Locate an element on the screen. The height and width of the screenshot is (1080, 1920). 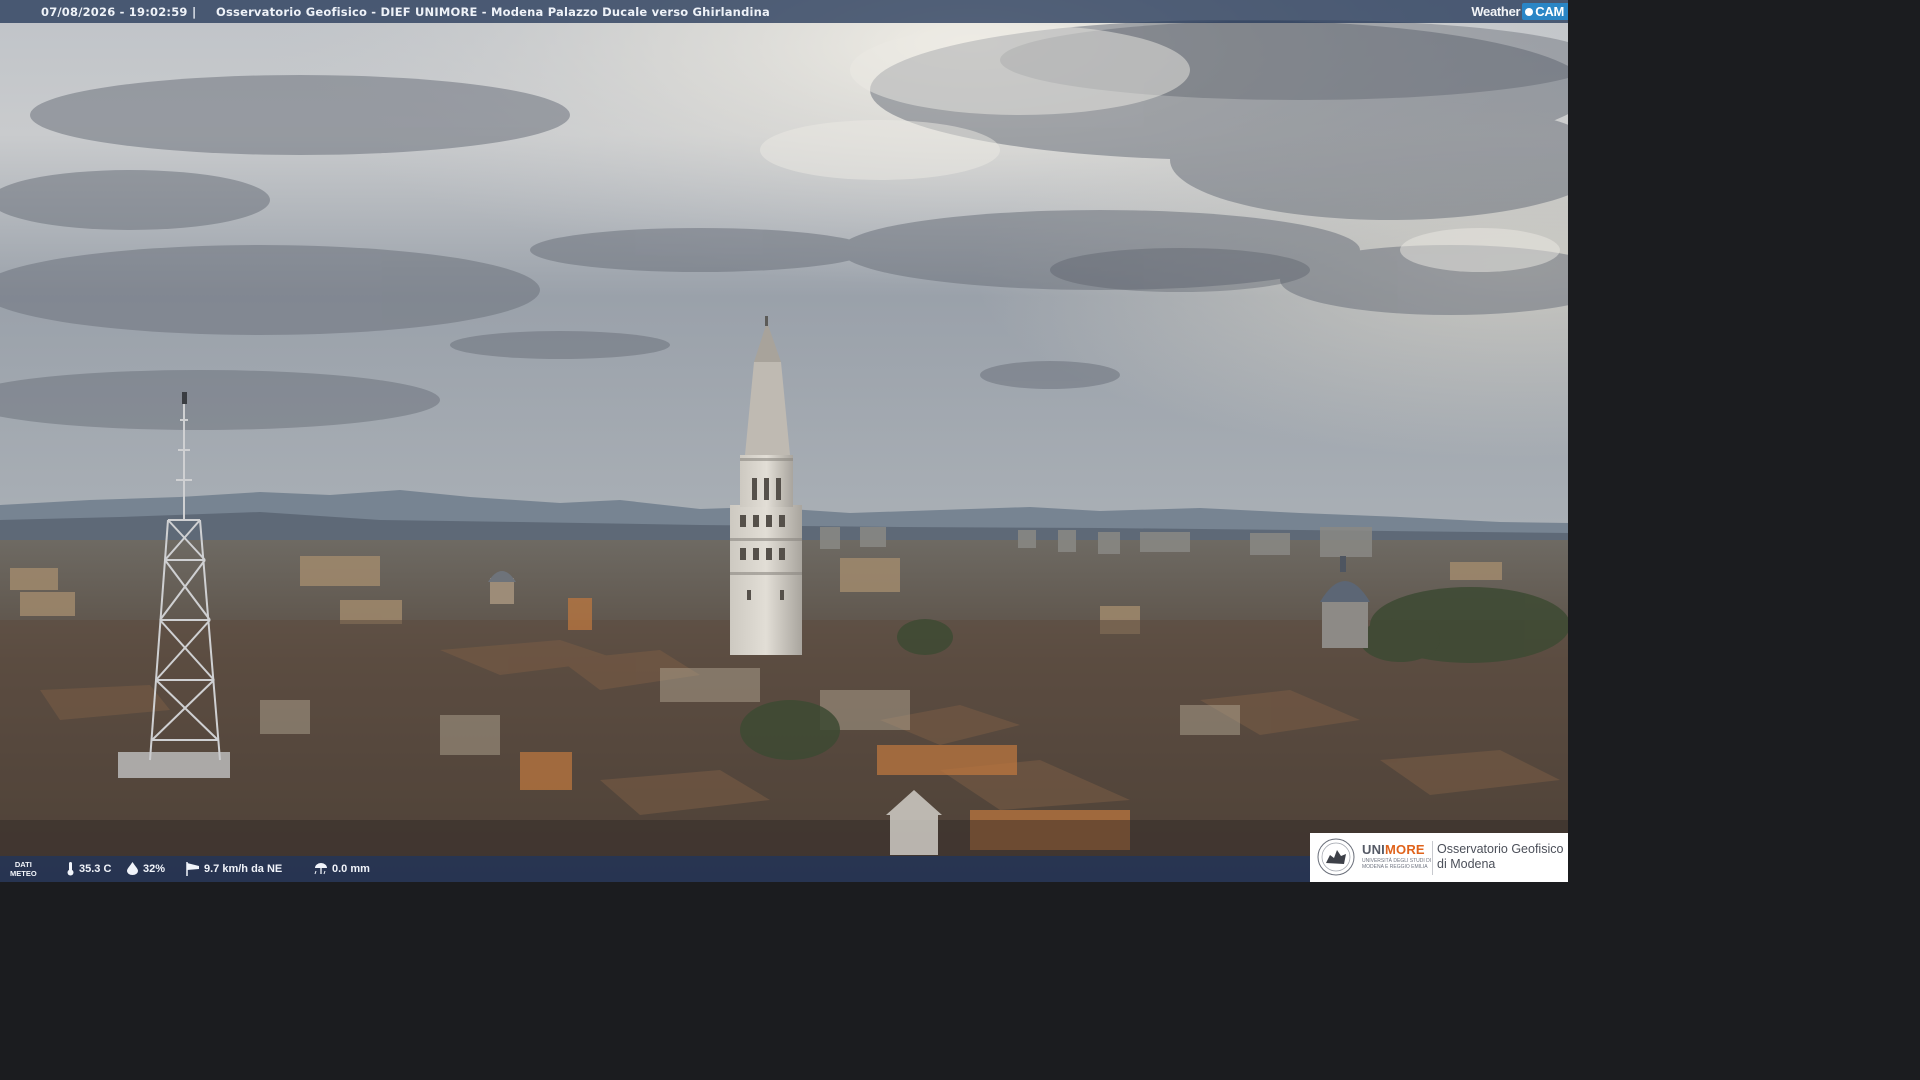
humidity-reading: 32% is located at coordinates (145, 868).